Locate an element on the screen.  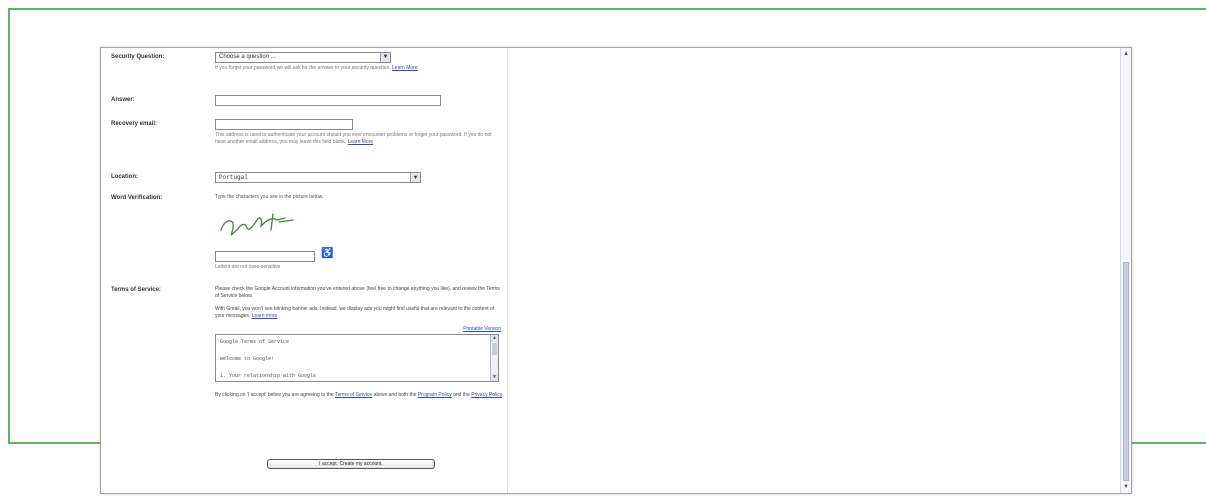
captcha-image: gerhzer is located at coordinates (254, 221).